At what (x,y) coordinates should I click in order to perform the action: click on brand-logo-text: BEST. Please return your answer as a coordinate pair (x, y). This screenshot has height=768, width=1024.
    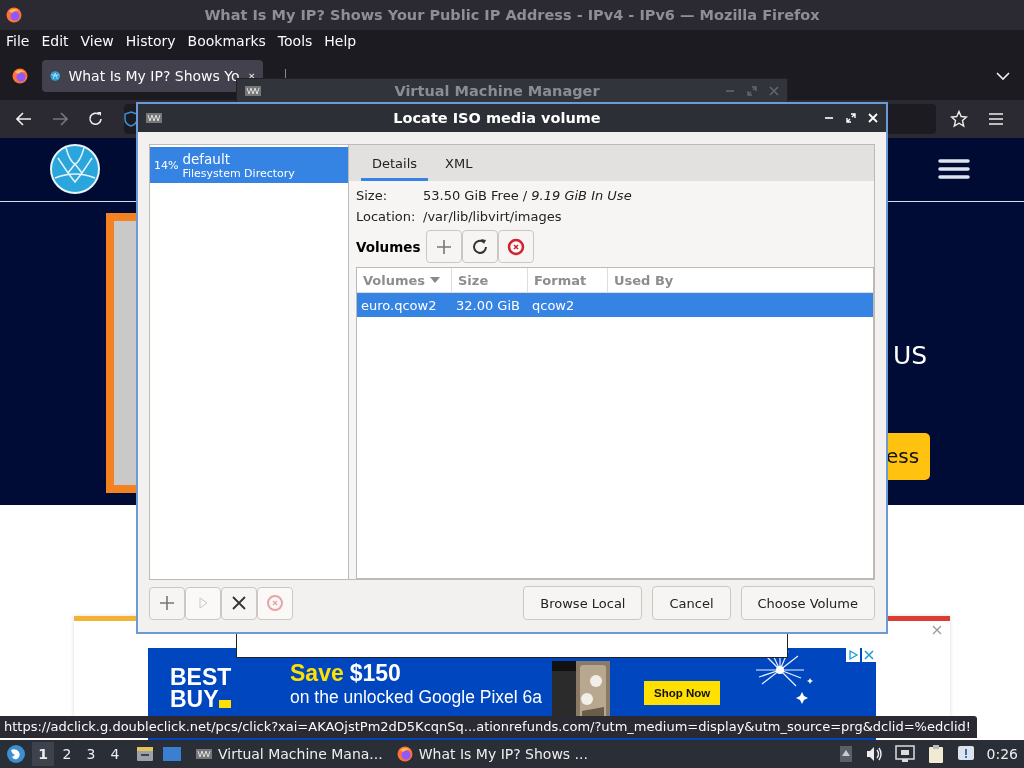
    Looking at the image, I should click on (201, 677).